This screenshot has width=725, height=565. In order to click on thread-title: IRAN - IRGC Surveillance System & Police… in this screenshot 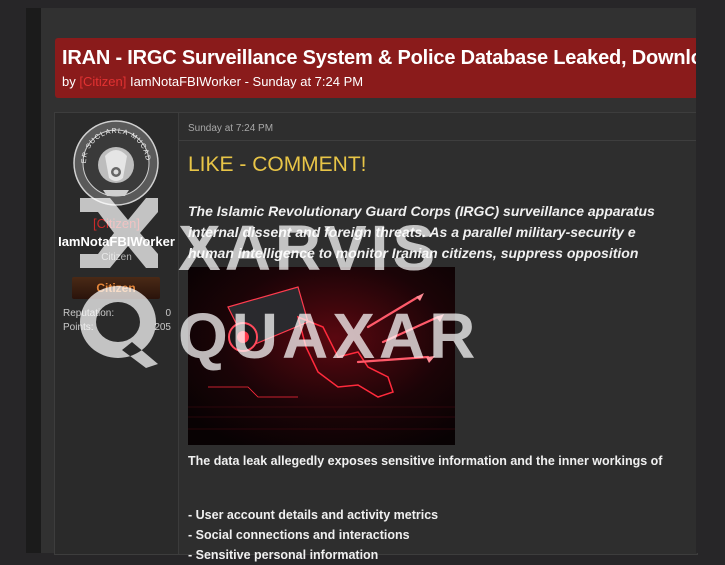, I will do `click(393, 58)`.